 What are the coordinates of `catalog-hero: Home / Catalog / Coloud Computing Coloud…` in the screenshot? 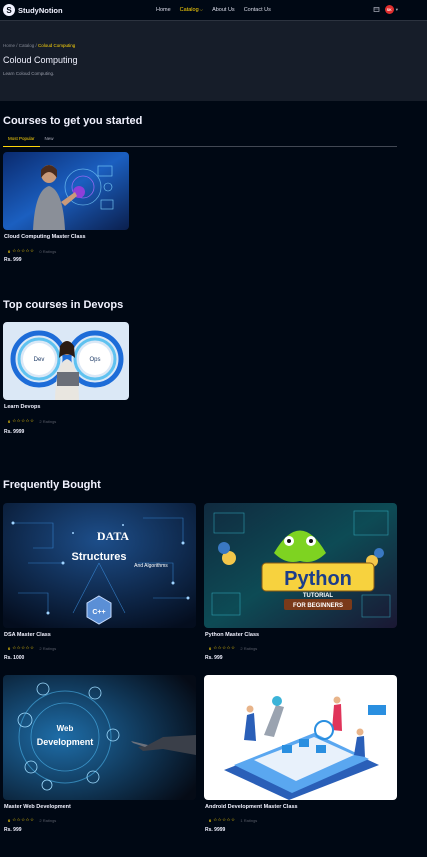 It's located at (213, 61).